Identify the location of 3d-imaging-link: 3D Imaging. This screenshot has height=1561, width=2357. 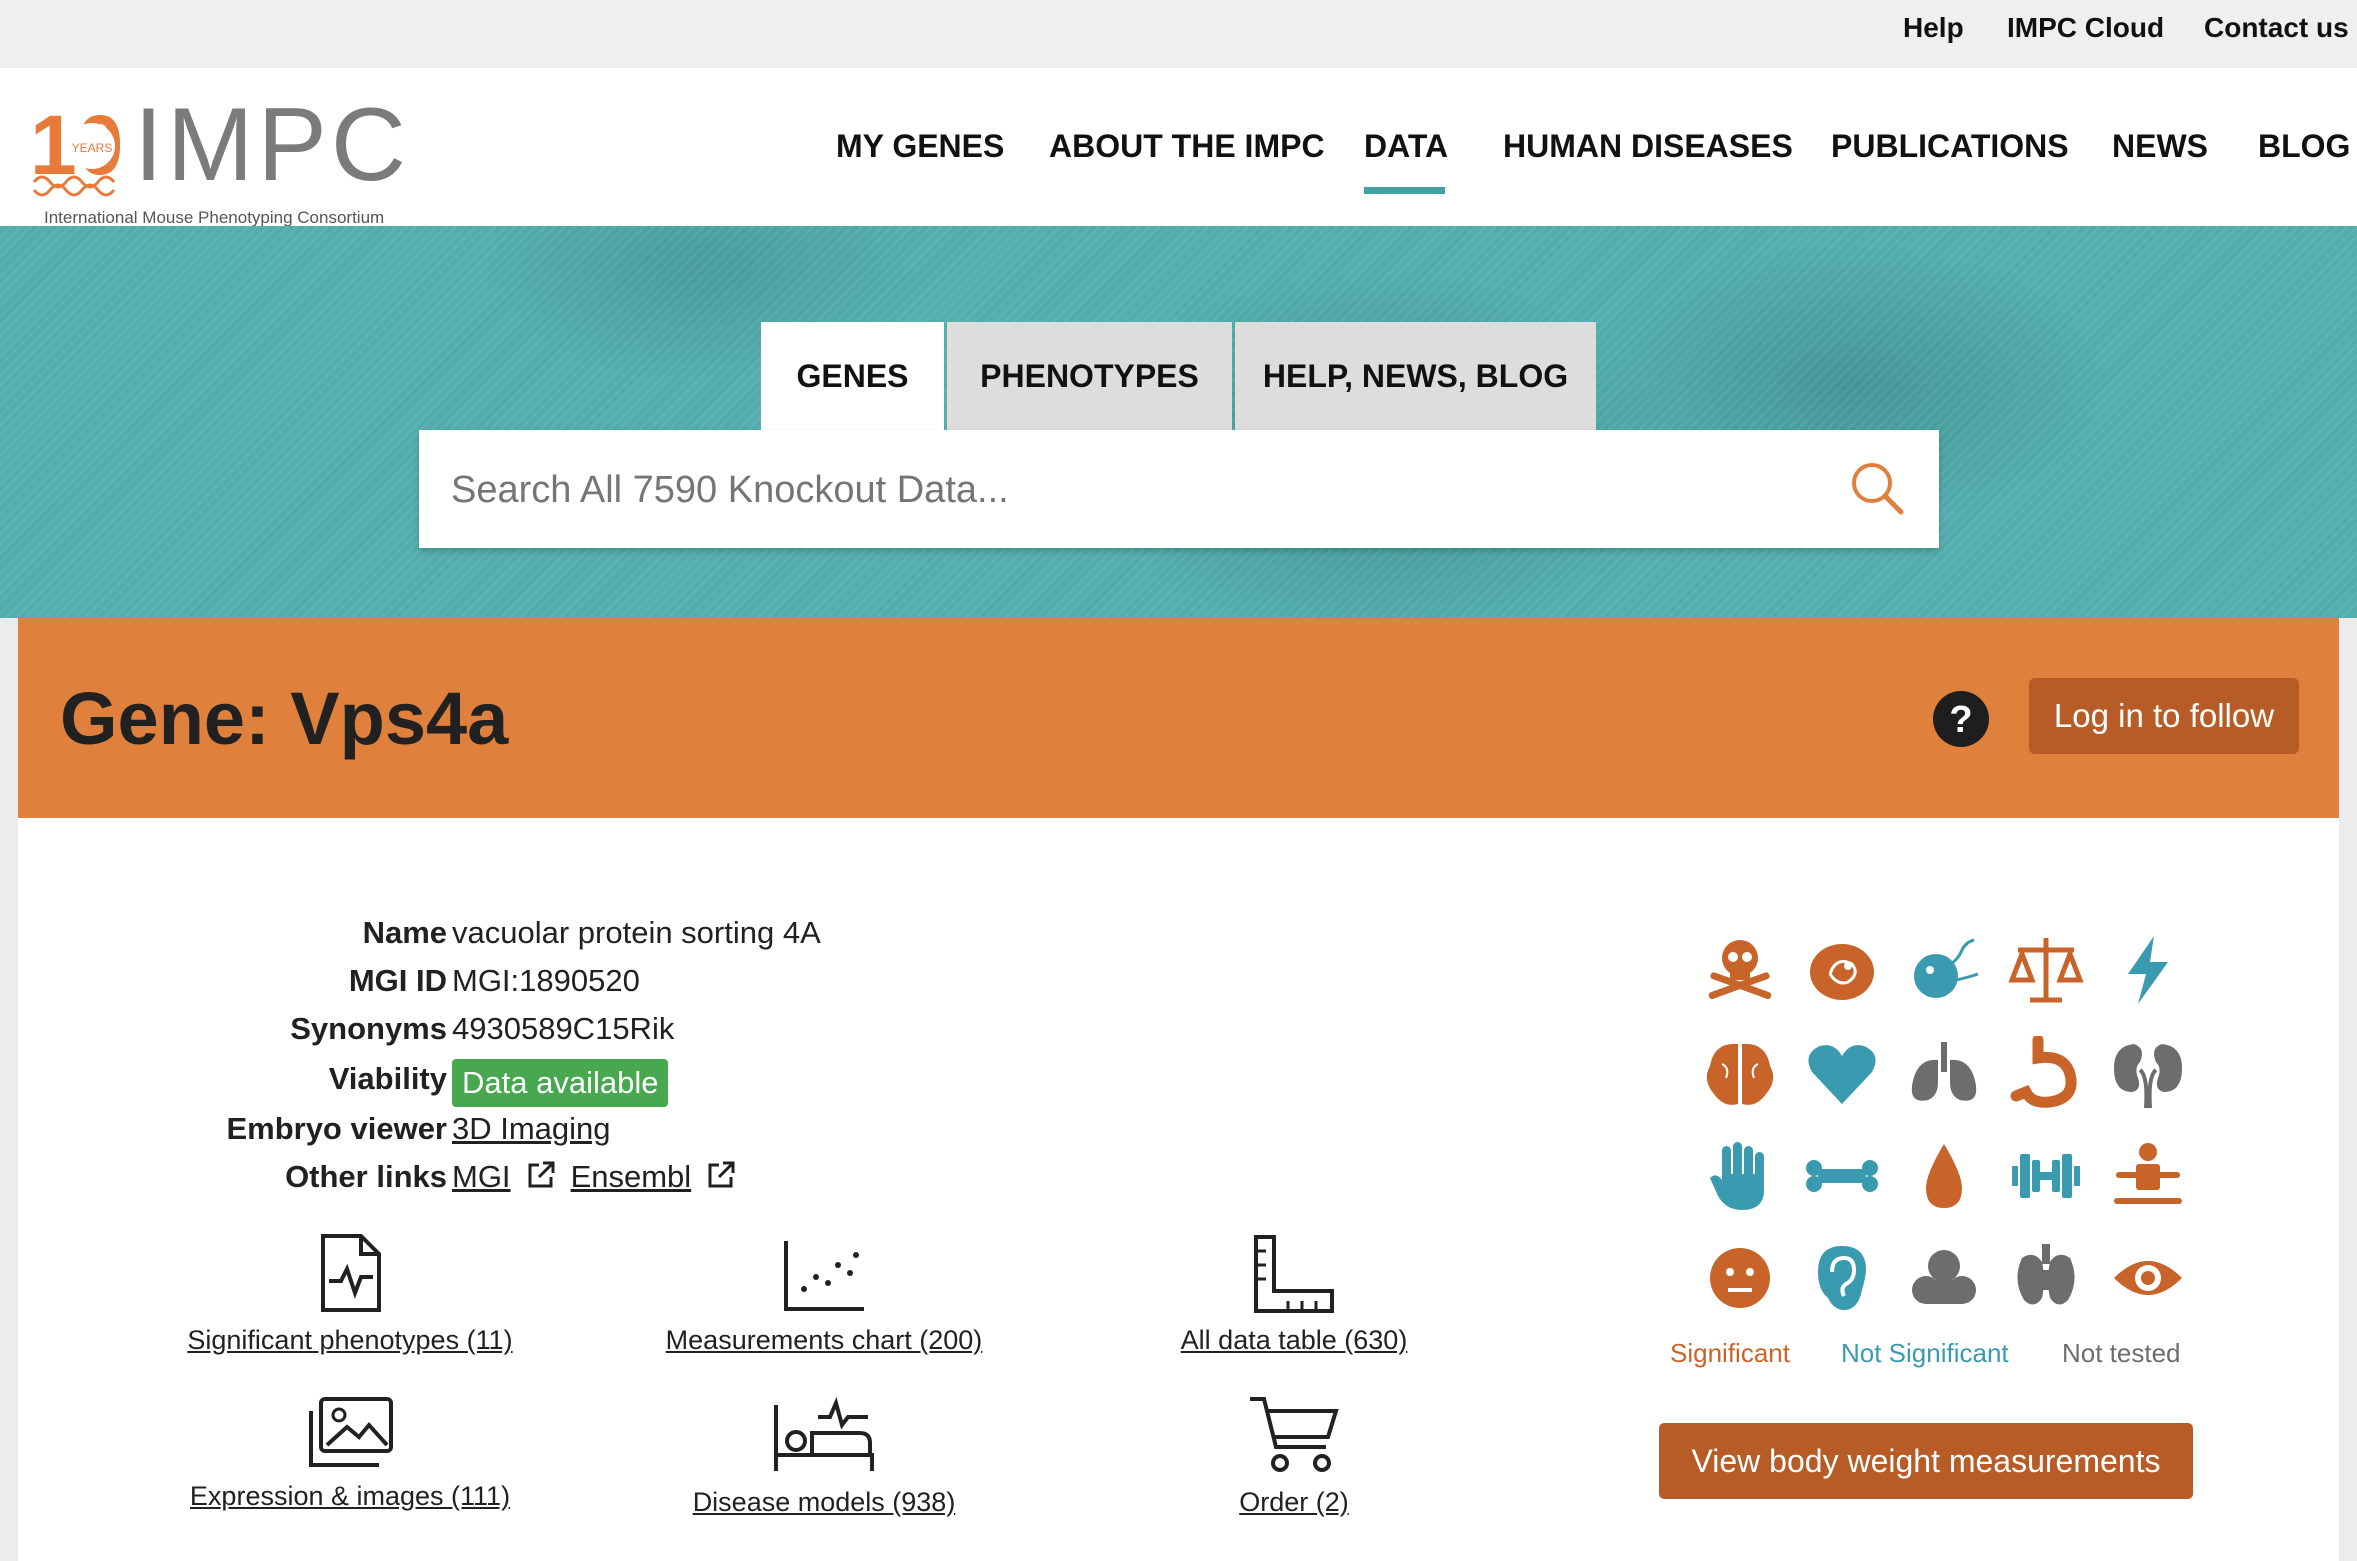
(531, 1128).